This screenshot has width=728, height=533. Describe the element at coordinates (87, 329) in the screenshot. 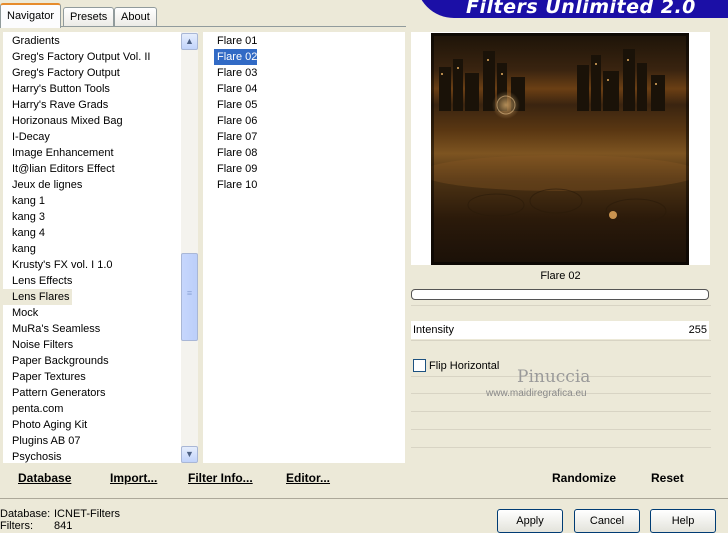

I see `category-item: MuRa's Seamless` at that location.